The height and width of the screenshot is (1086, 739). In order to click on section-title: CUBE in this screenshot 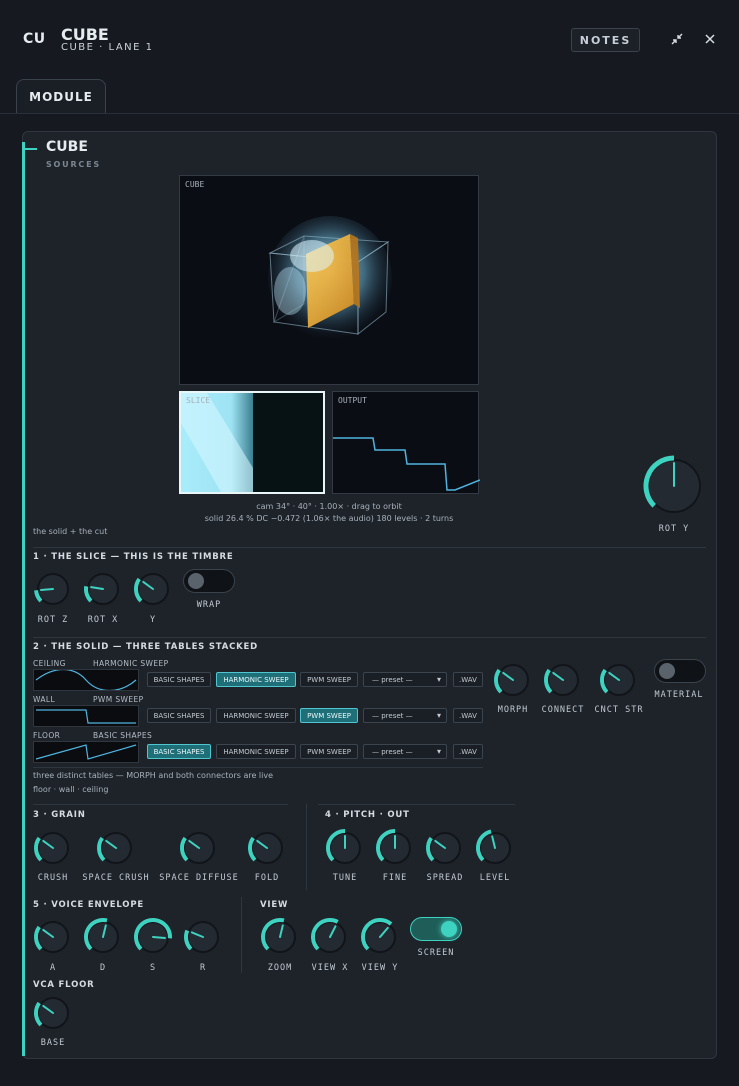, I will do `click(67, 147)`.